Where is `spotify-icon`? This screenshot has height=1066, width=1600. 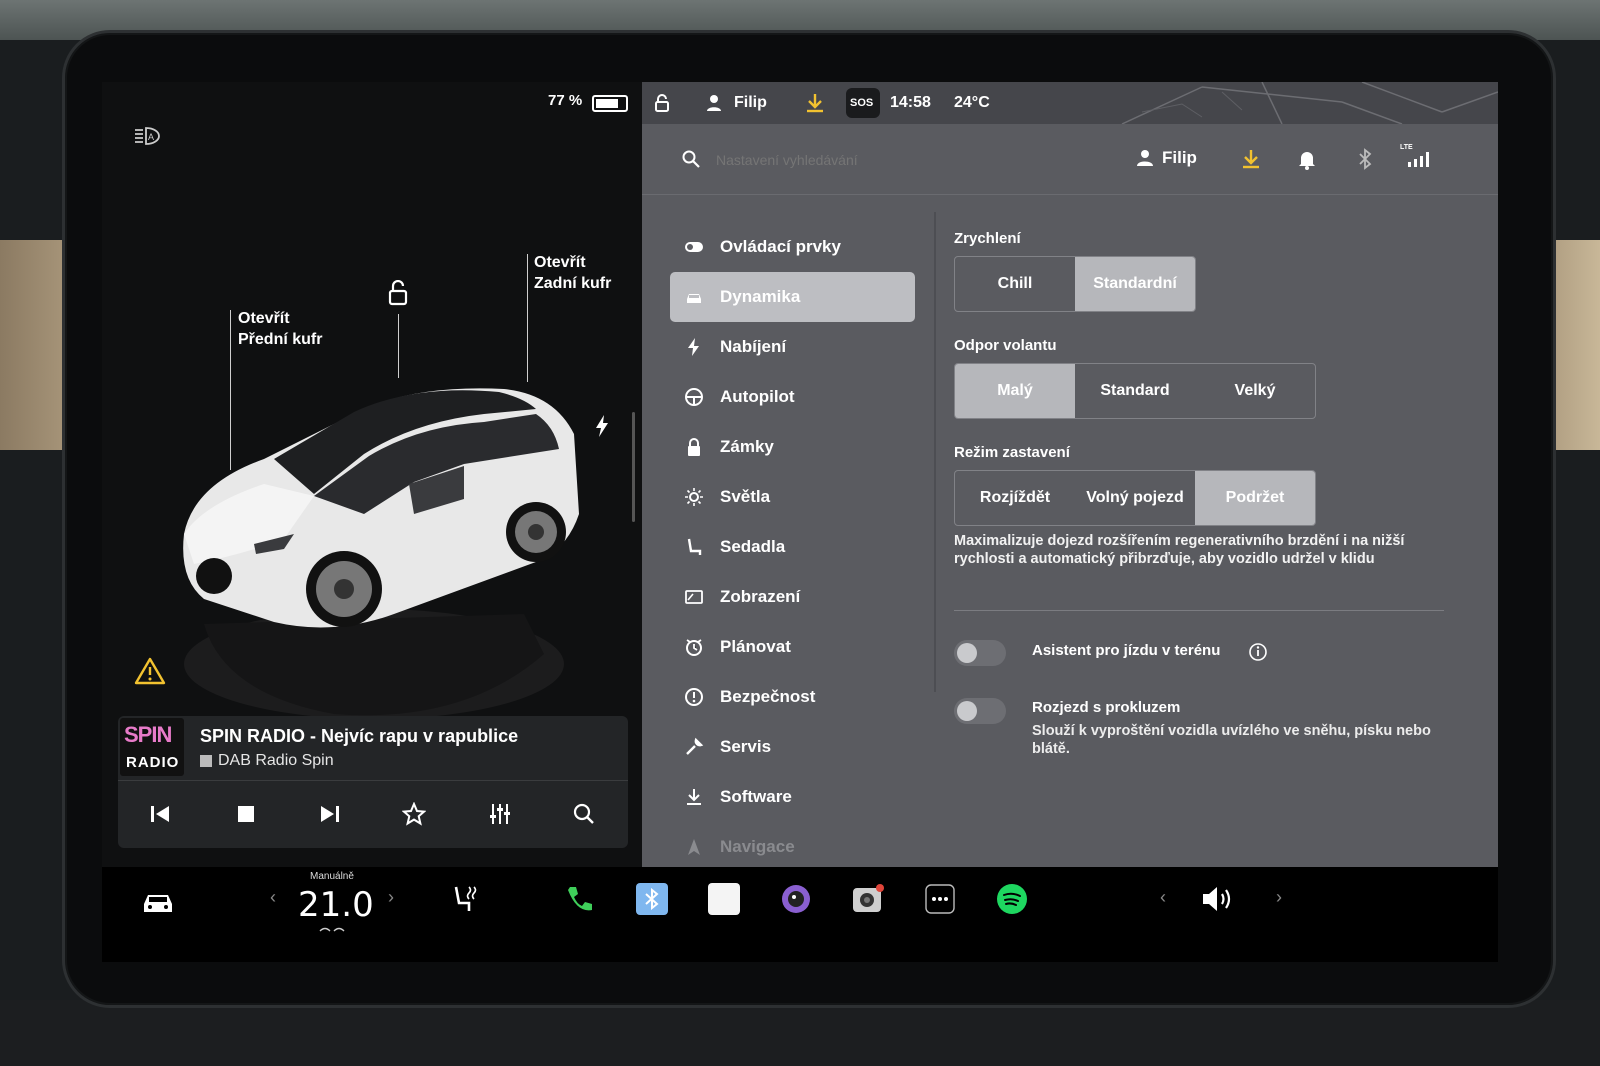 spotify-icon is located at coordinates (1012, 899).